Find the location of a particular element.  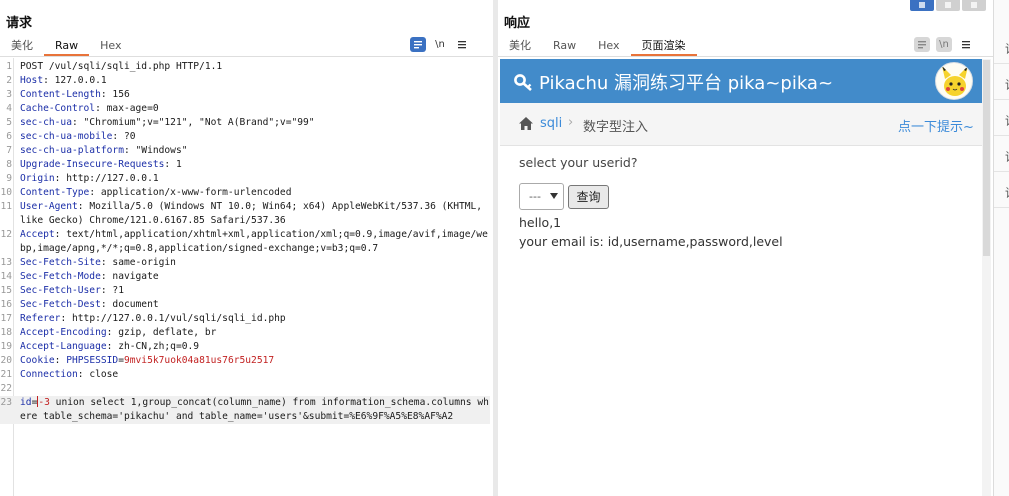

request-line: 7 sec-ch-ua-platform: "Windows" is located at coordinates (245, 151).